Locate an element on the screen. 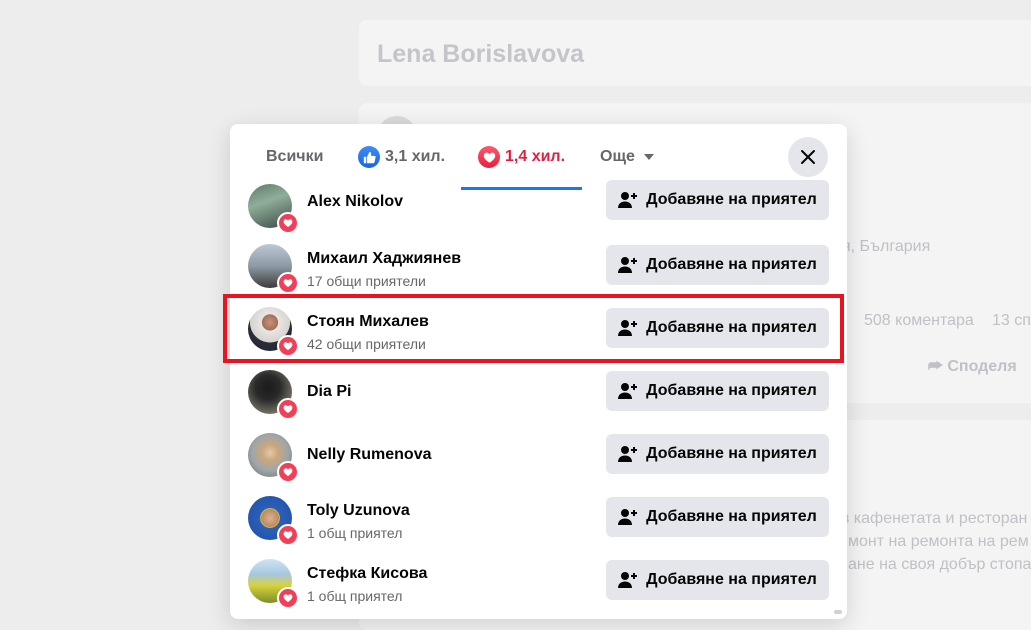 This screenshot has width=1031, height=630. mutual-friends: 42 общи приятели is located at coordinates (366, 344).